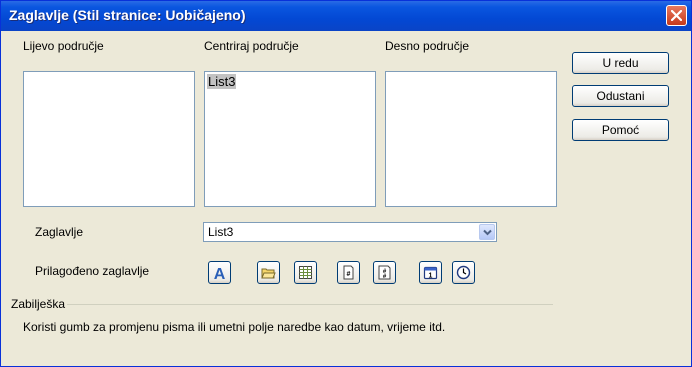  I want to click on file-name-button, so click(268, 272).